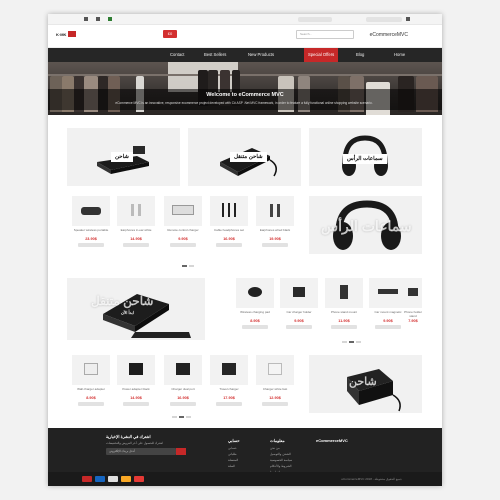 Image resolution: width=500 pixels, height=500 pixels. I want to click on product-price: 12.90$, so click(275, 398).